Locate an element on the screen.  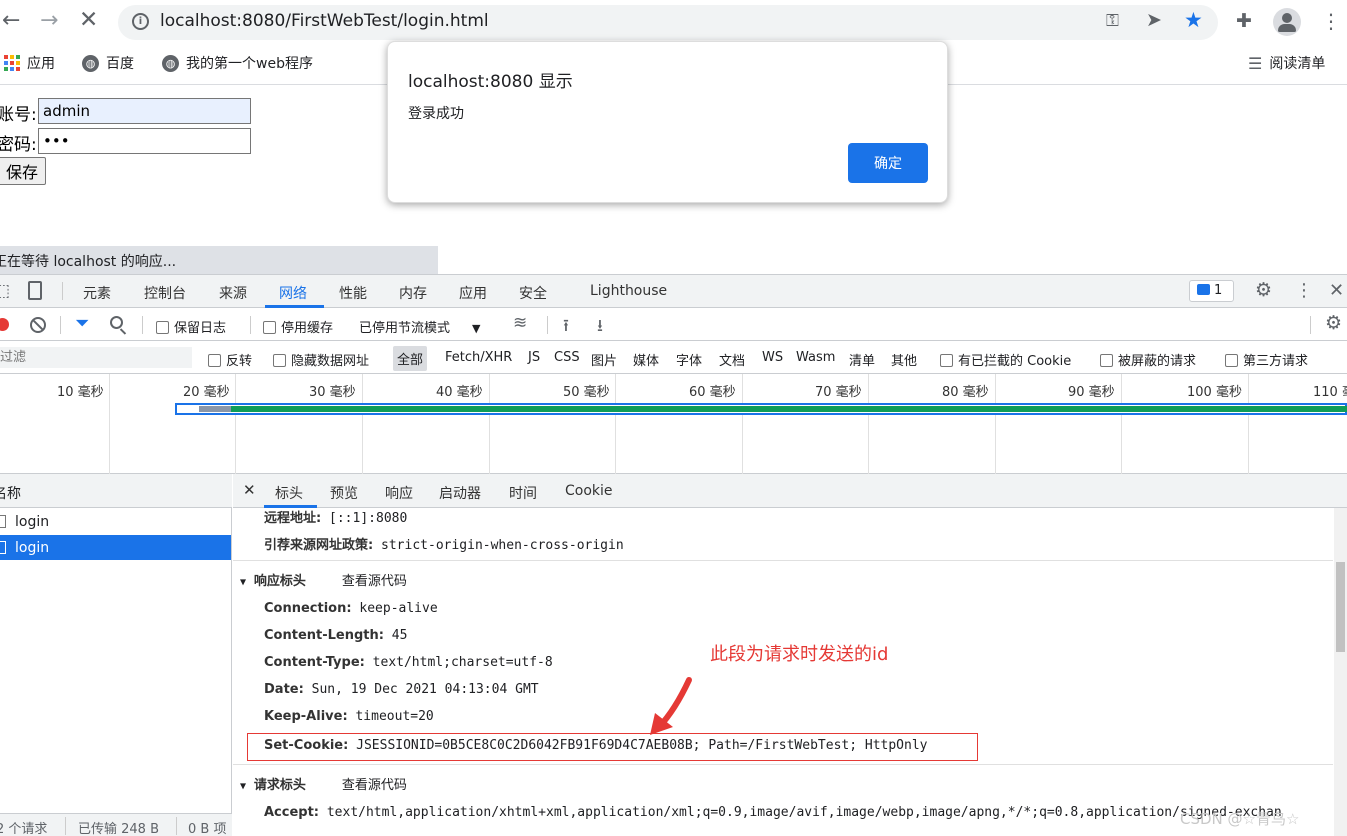
tab-sources: 来源 is located at coordinates (233, 293).